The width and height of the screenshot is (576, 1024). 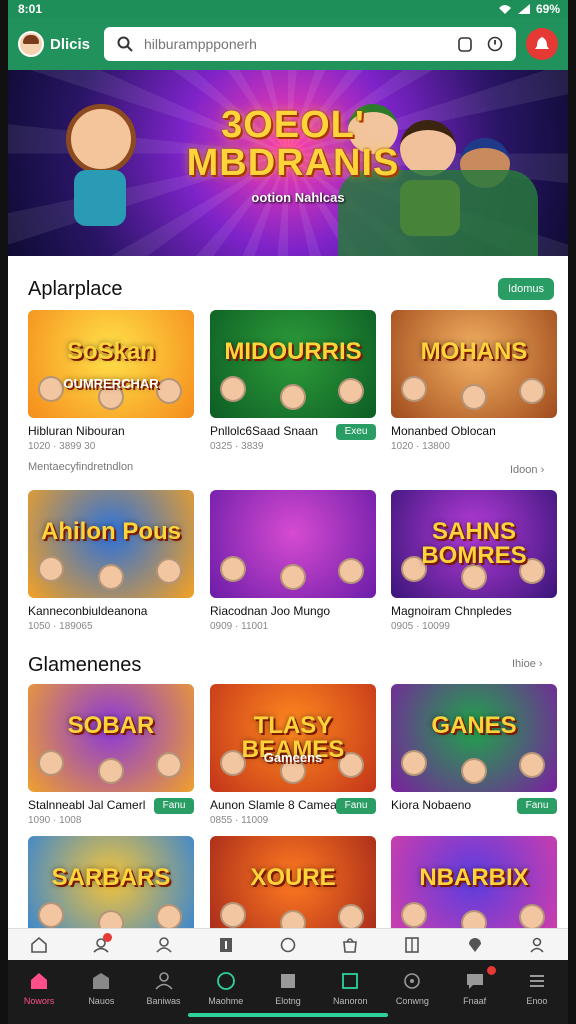 I want to click on game-meta: 0909 · 11001, so click(x=239, y=626).